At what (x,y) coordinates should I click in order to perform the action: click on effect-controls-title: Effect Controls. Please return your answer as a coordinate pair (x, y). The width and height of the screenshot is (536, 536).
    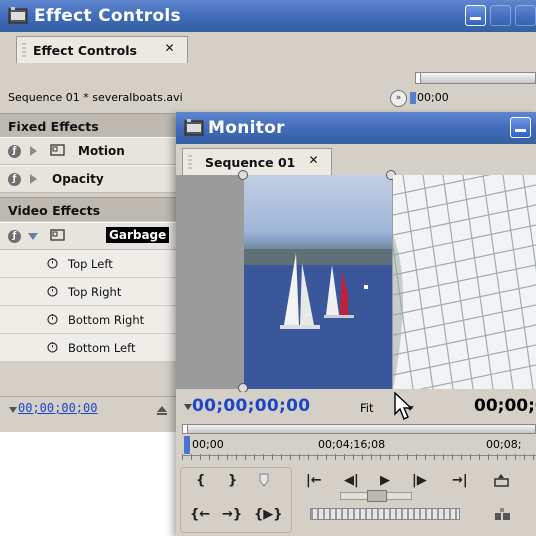
    Looking at the image, I should click on (107, 16).